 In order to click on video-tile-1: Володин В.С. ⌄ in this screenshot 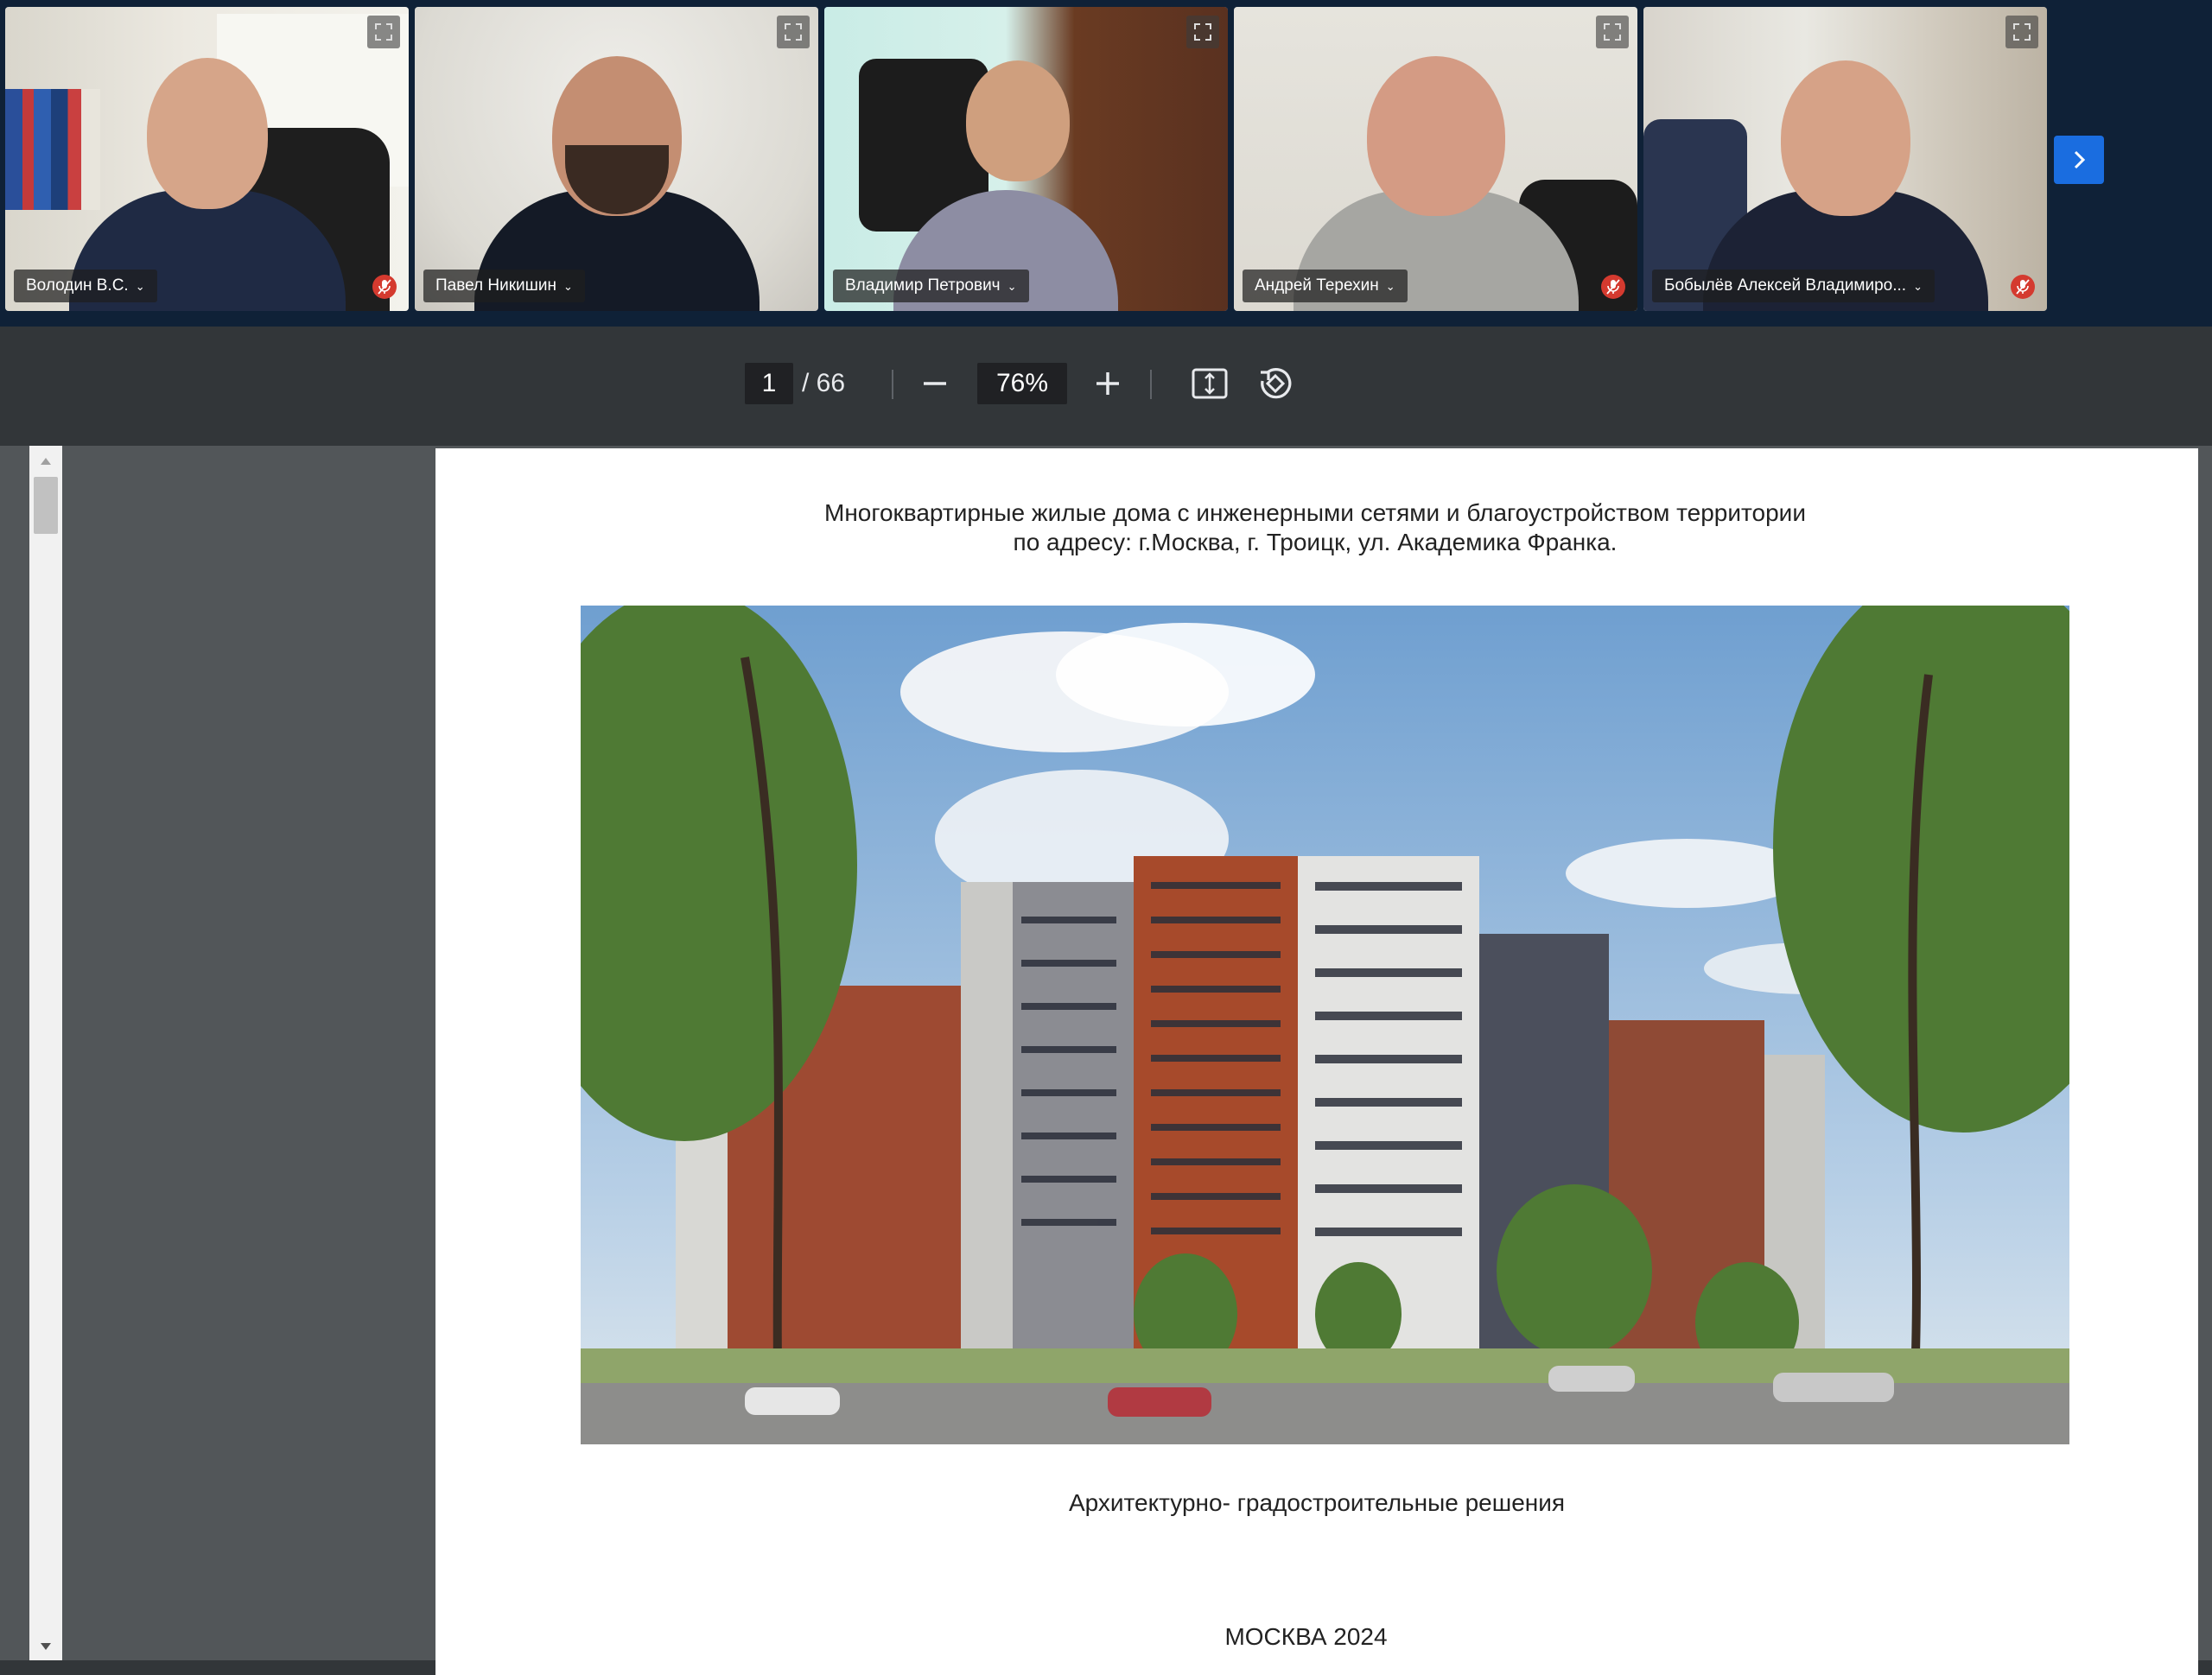, I will do `click(207, 159)`.